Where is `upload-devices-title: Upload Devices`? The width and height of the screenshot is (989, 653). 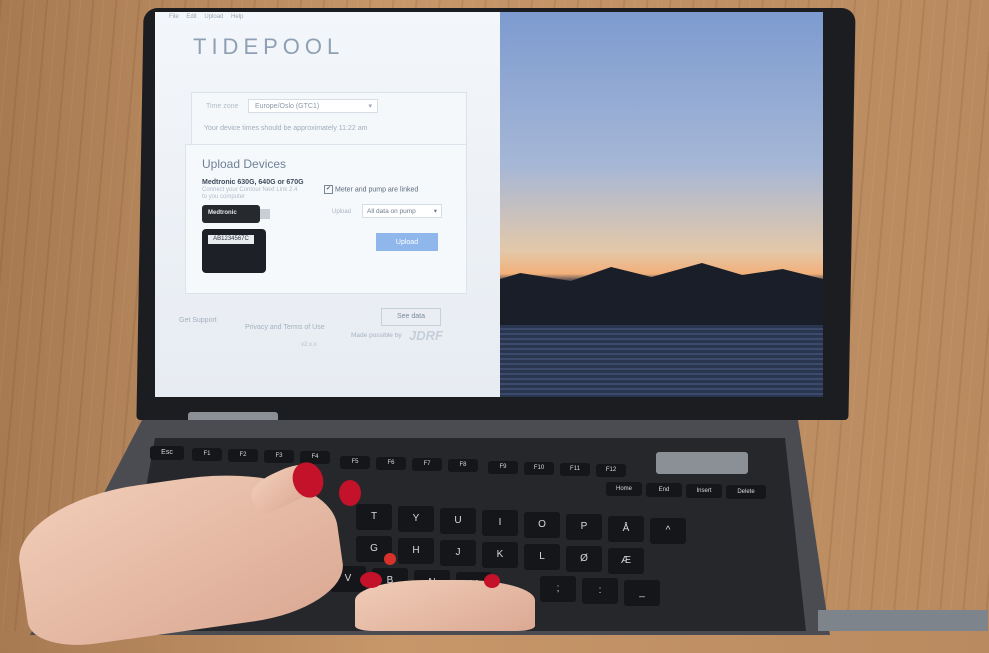 upload-devices-title: Upload Devices is located at coordinates (244, 164).